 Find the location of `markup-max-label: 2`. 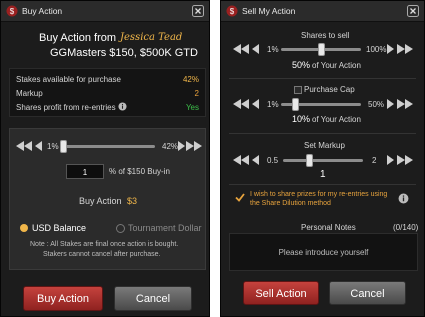

markup-max-label: 2 is located at coordinates (374, 160).